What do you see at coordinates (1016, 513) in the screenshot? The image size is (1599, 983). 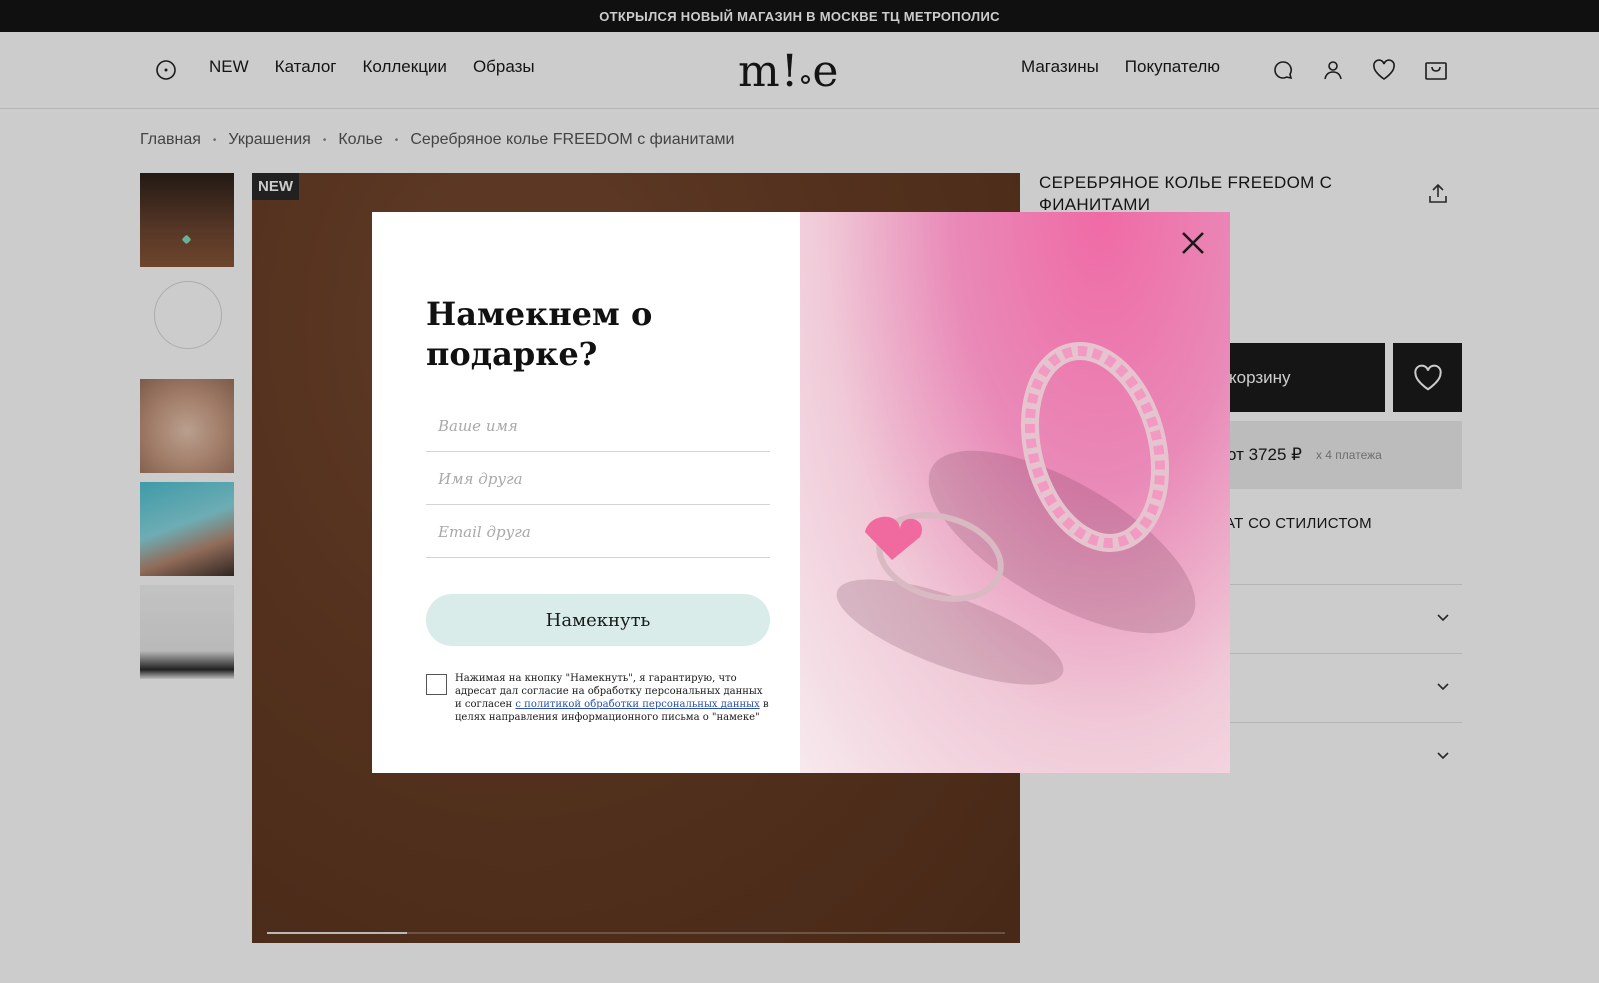 I see `rings-illustration` at bounding box center [1016, 513].